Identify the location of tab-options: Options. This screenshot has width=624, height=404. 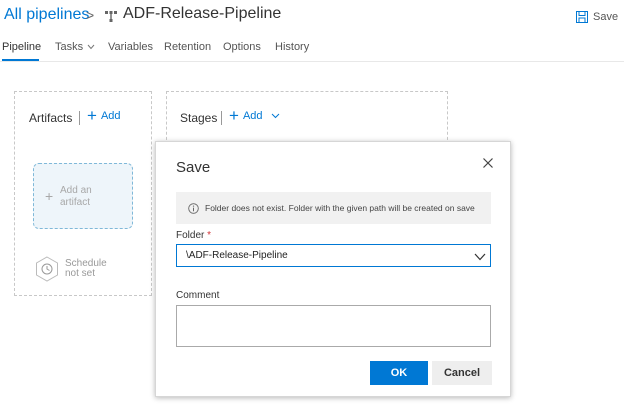
(242, 47).